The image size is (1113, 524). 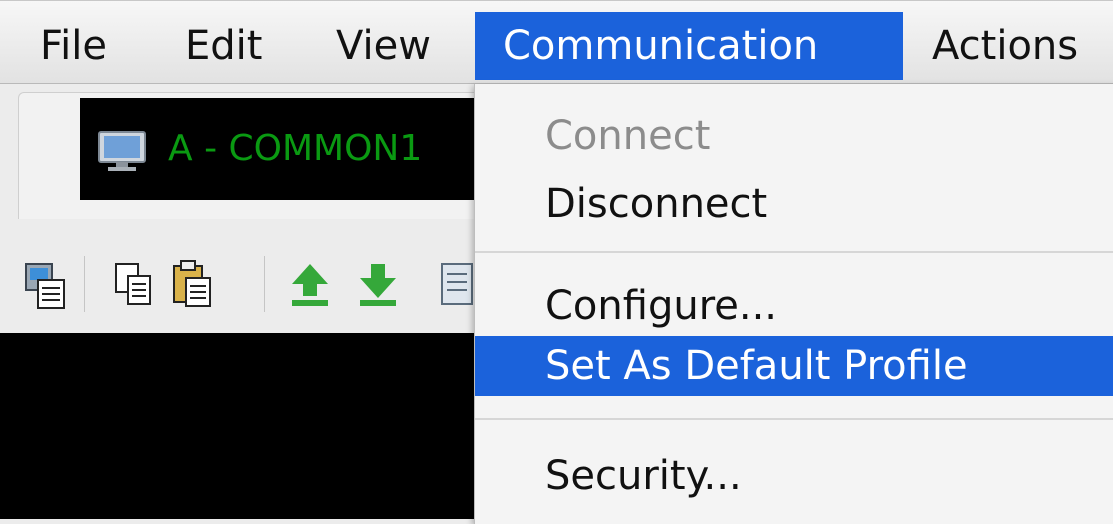 I want to click on copy-icon, so click(x=134, y=284).